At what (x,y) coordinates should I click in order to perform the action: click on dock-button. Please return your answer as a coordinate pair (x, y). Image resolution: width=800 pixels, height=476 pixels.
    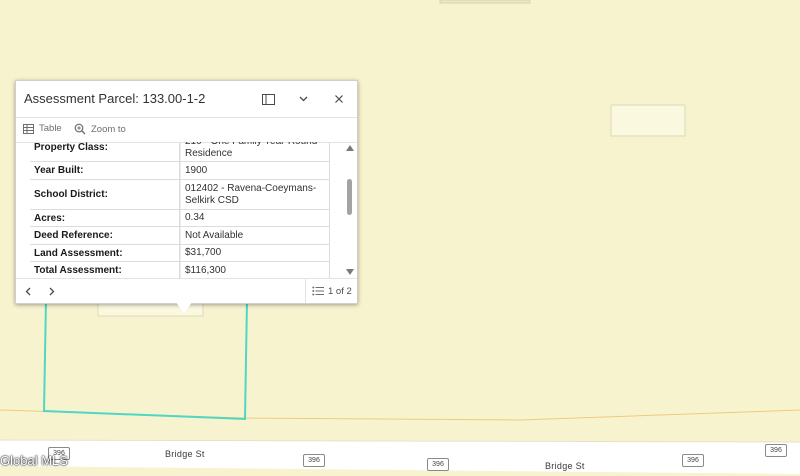
    Looking at the image, I should click on (268, 99).